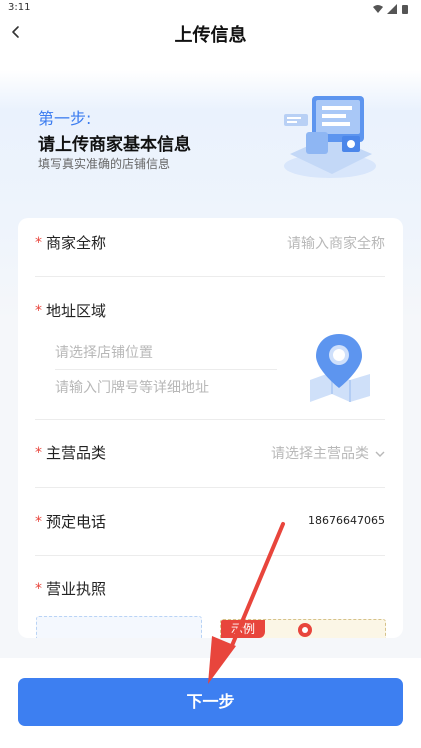 Image resolution: width=421 pixels, height=748 pixels. I want to click on seal-icon, so click(305, 630).